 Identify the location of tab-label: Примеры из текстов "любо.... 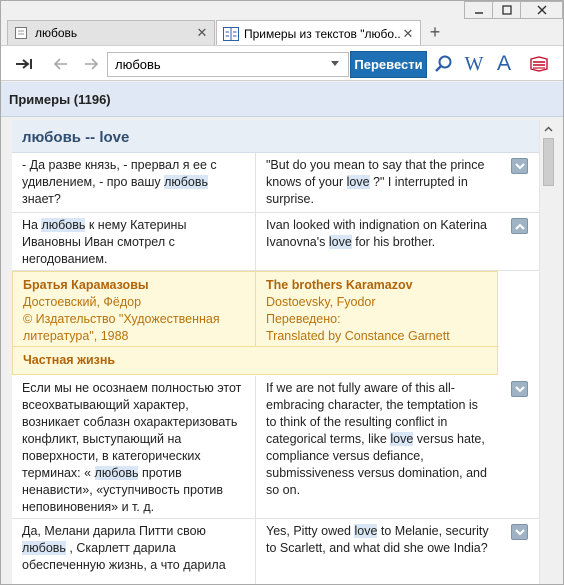
(322, 33).